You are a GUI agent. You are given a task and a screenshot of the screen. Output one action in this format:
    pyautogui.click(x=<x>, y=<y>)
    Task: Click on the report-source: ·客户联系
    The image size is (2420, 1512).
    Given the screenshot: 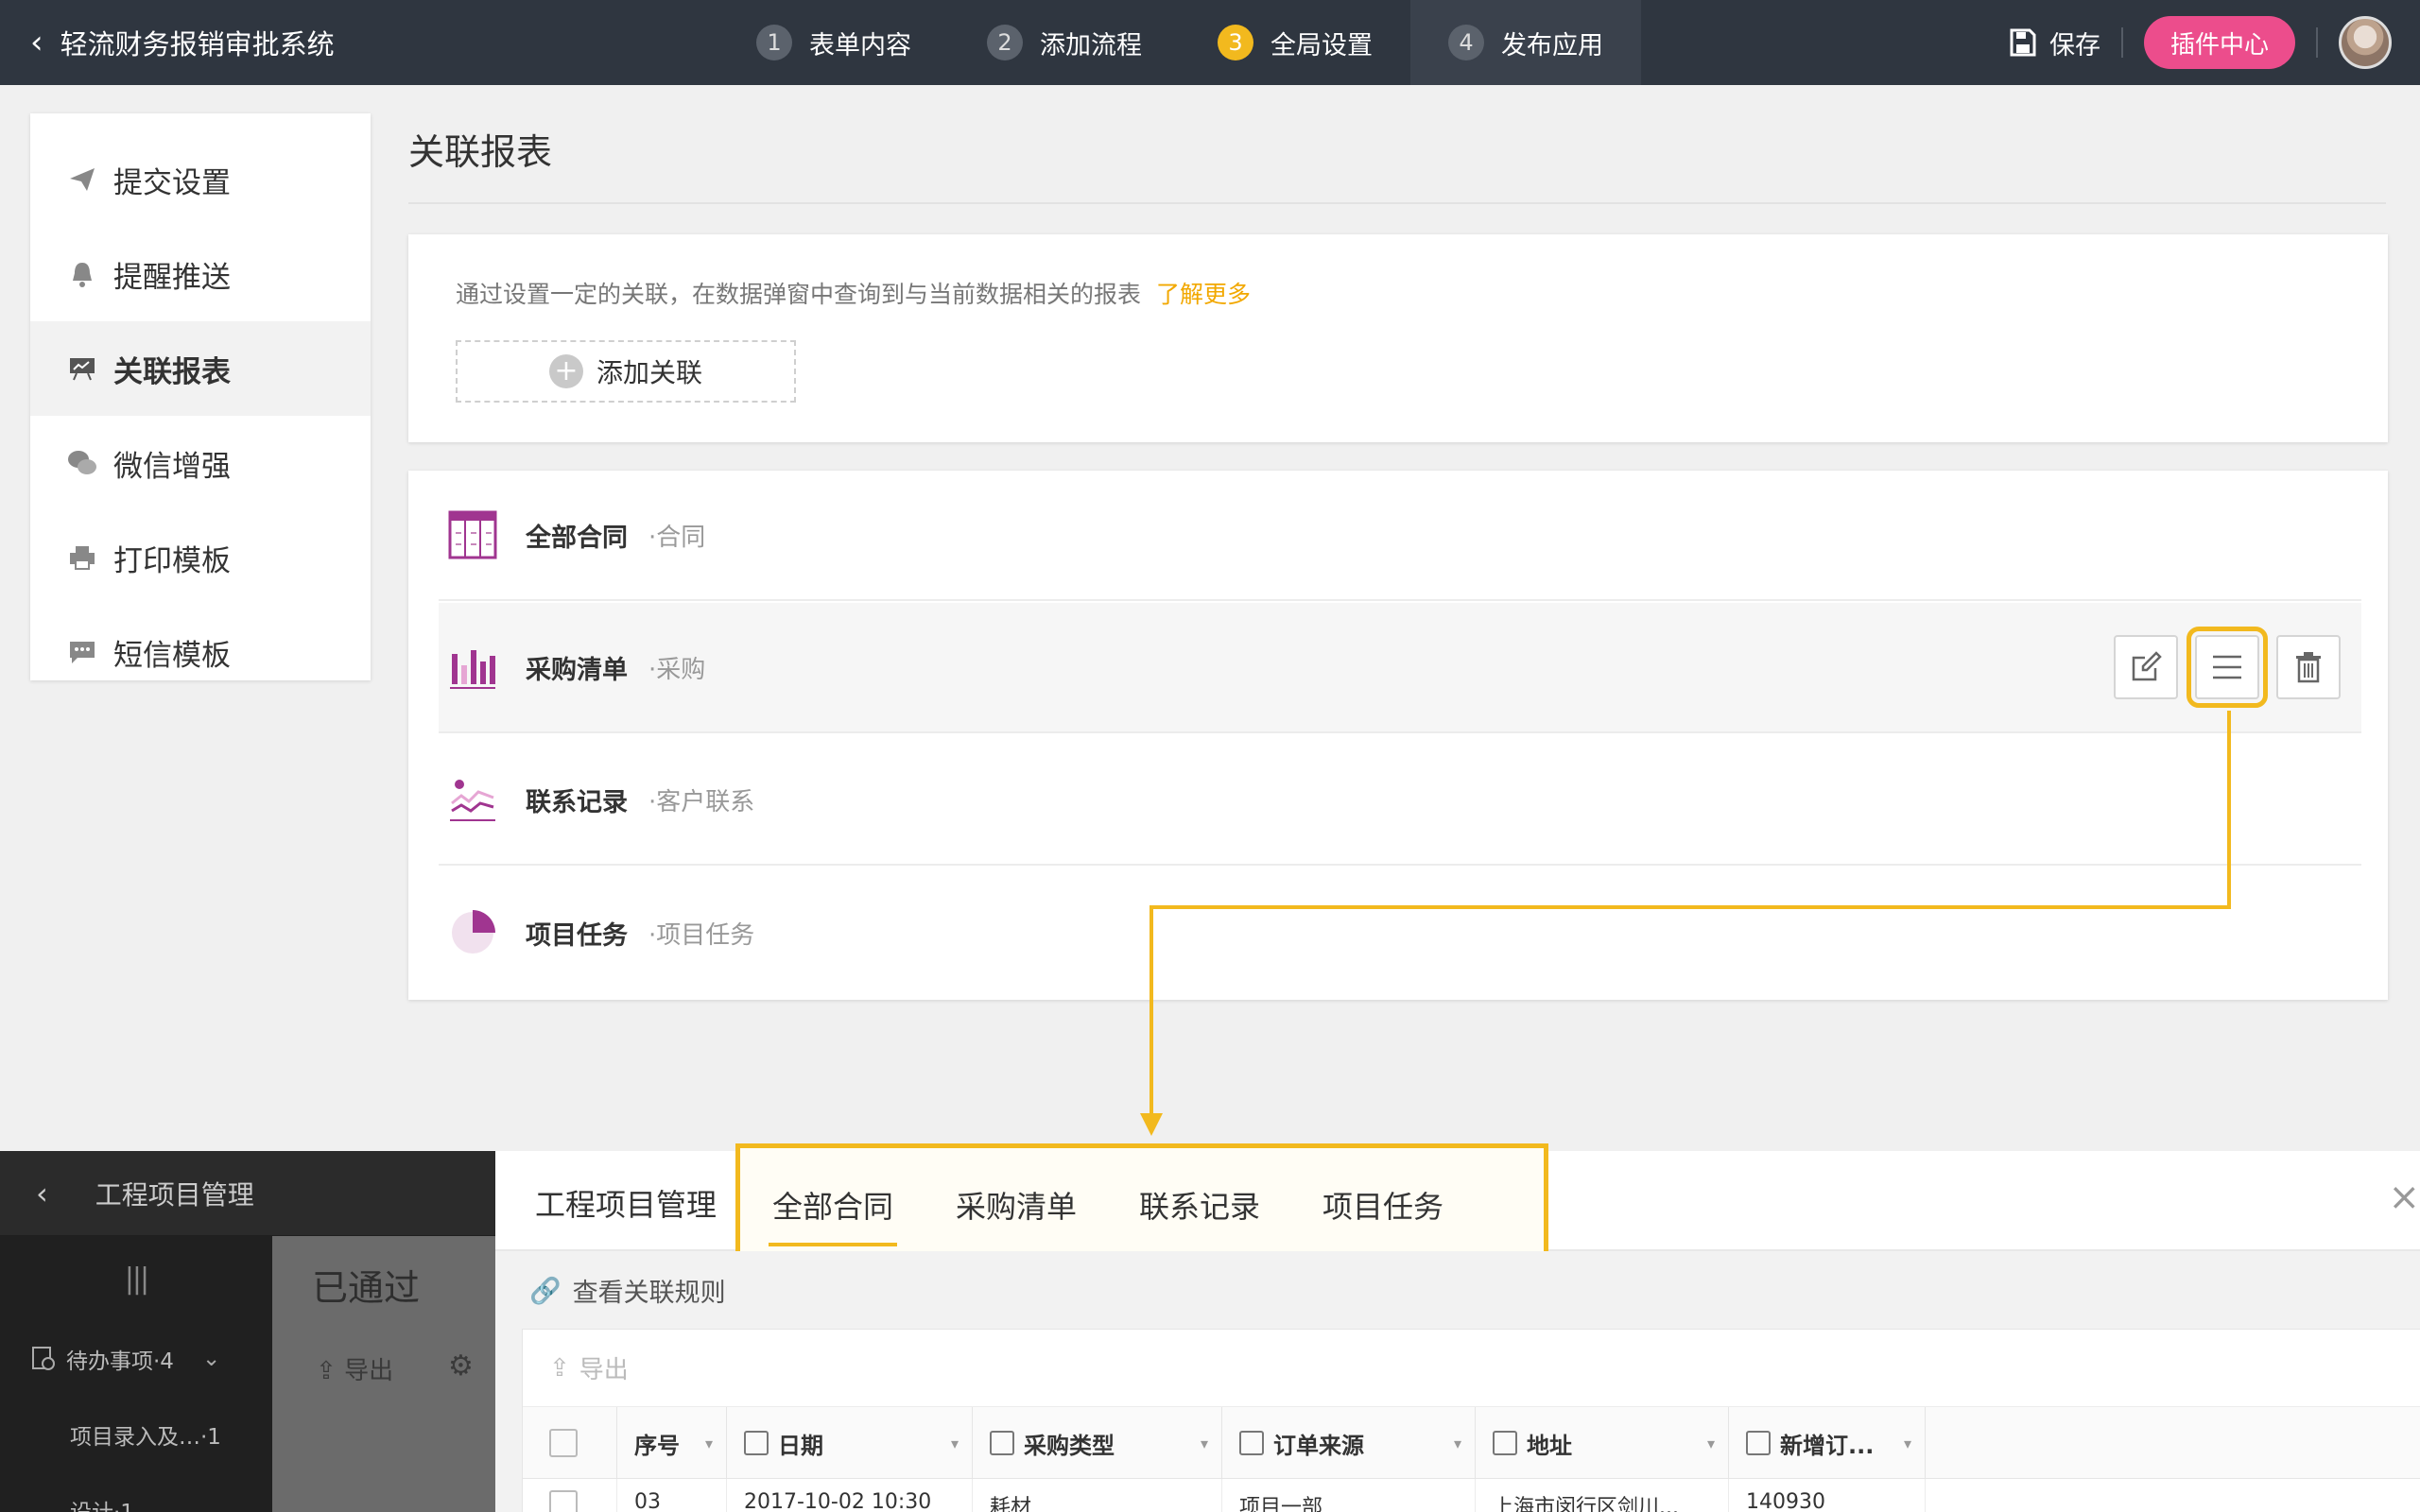 What is the action you would take?
    pyautogui.click(x=701, y=801)
    